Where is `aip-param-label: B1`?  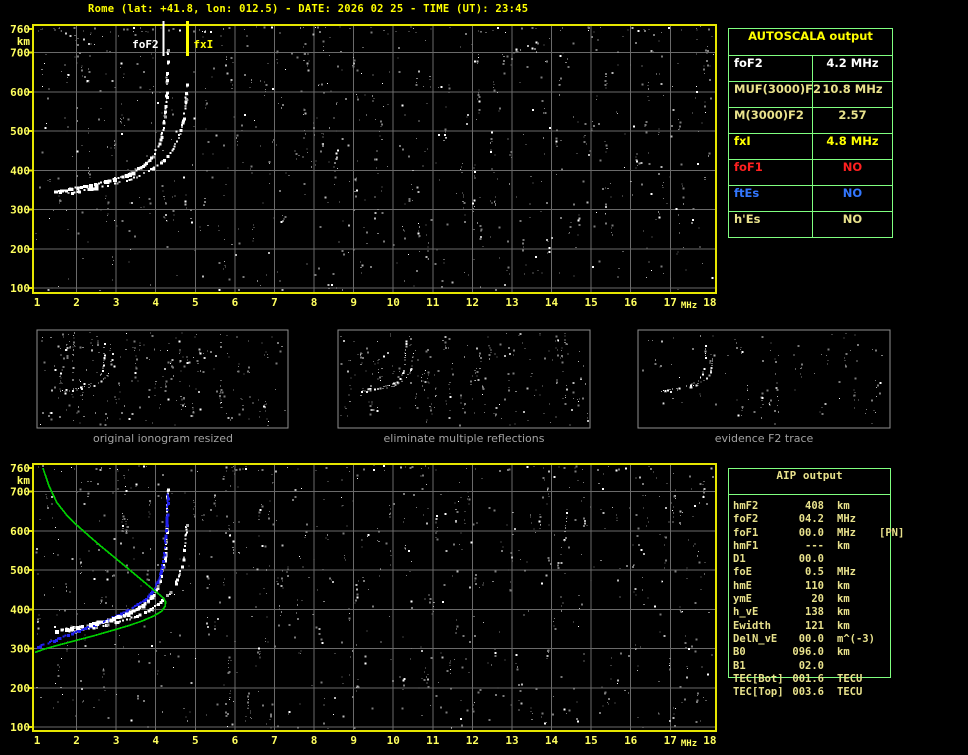
aip-param-label: B1 is located at coordinates (739, 665).